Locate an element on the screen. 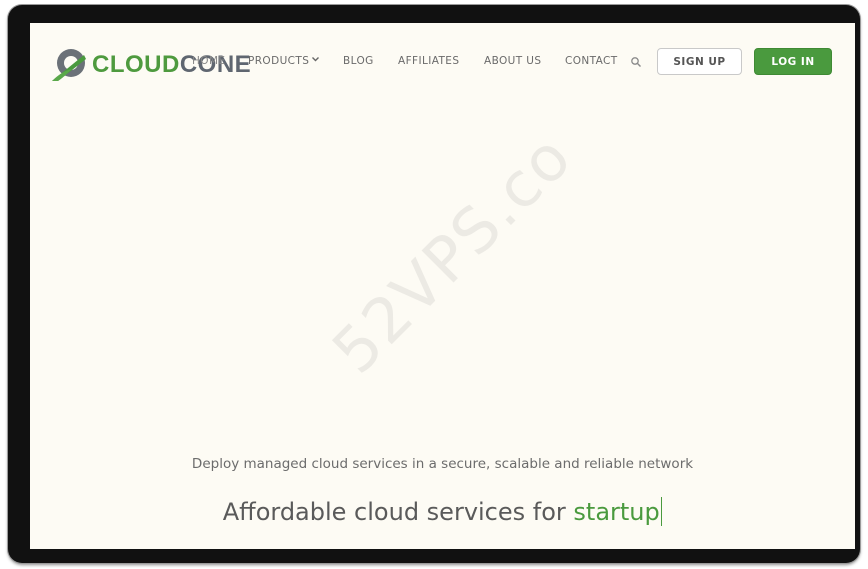 This screenshot has width=868, height=569. nav-item-blog: BLOG is located at coordinates (358, 61).